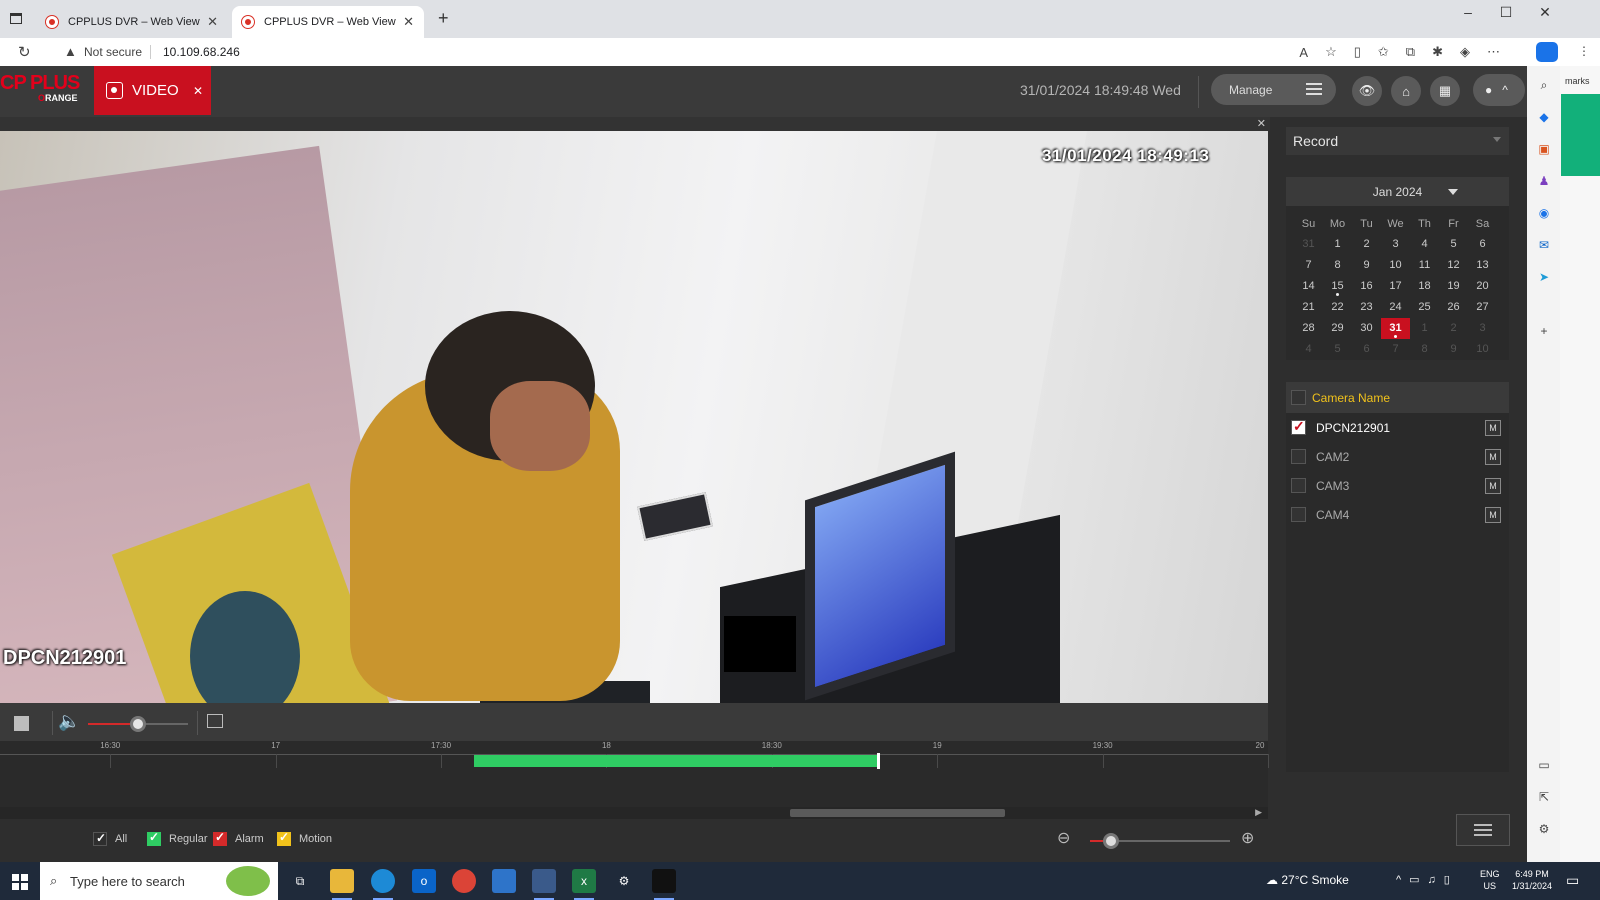  What do you see at coordinates (20, 882) in the screenshot?
I see `windows-start-icon` at bounding box center [20, 882].